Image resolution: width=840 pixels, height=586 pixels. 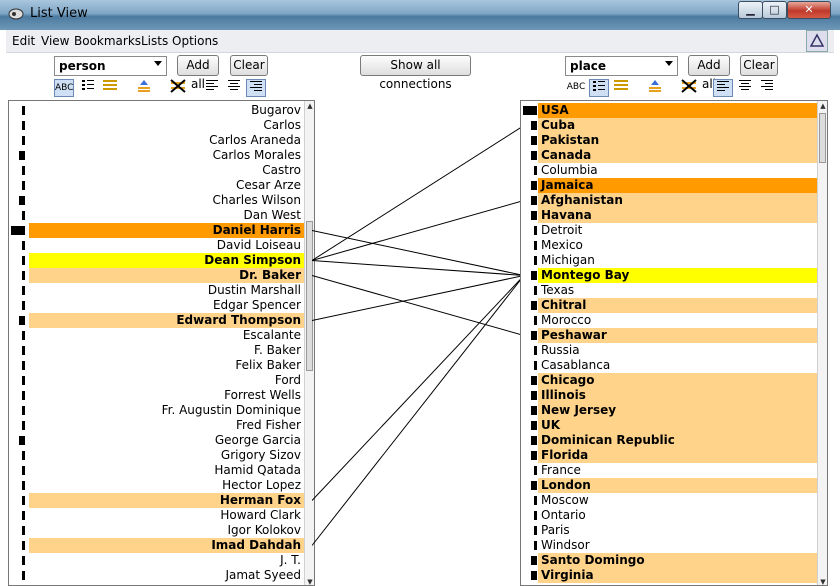 What do you see at coordinates (774, 10) in the screenshot?
I see `maximize-button: □` at bounding box center [774, 10].